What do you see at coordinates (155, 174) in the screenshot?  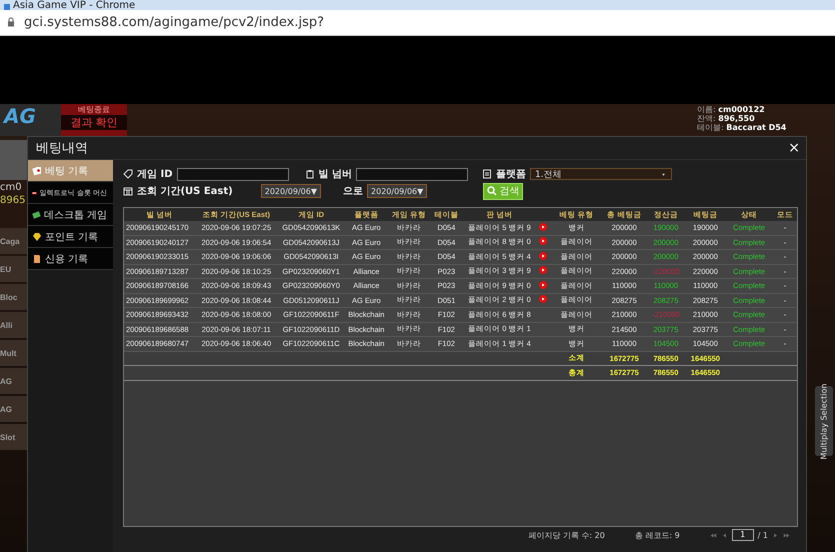 I see `field-label: 게임 ID` at bounding box center [155, 174].